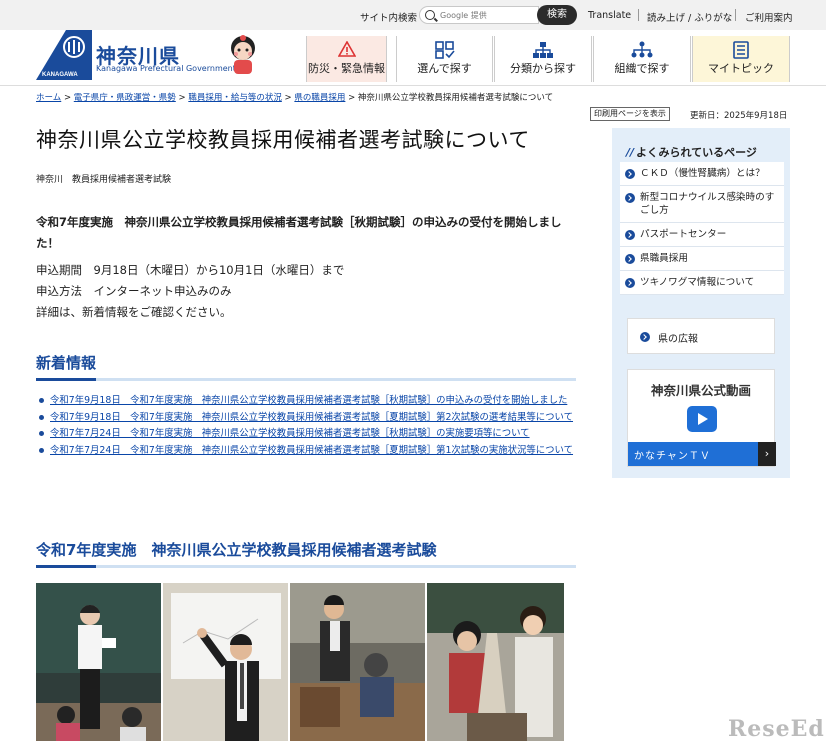 This screenshot has height=744, width=826. I want to click on photo-teacher-chalkboard, so click(98, 662).